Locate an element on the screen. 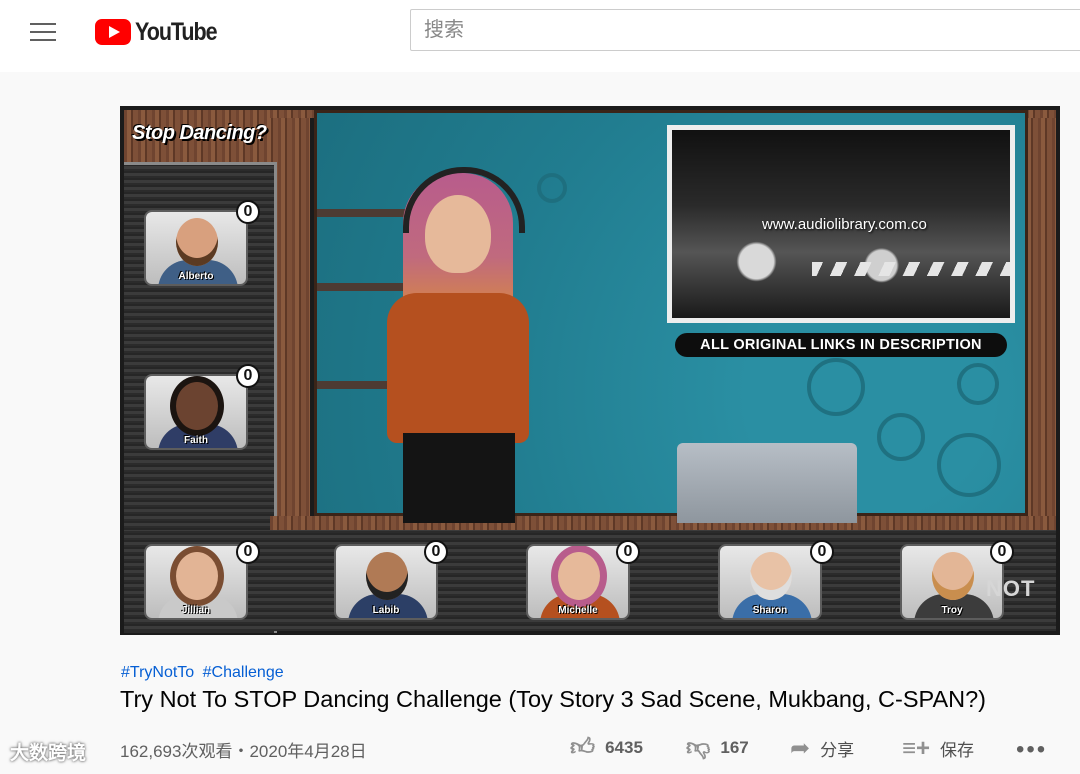 This screenshot has width=1080, height=774. youtube-logo: YouTube is located at coordinates (162, 32).